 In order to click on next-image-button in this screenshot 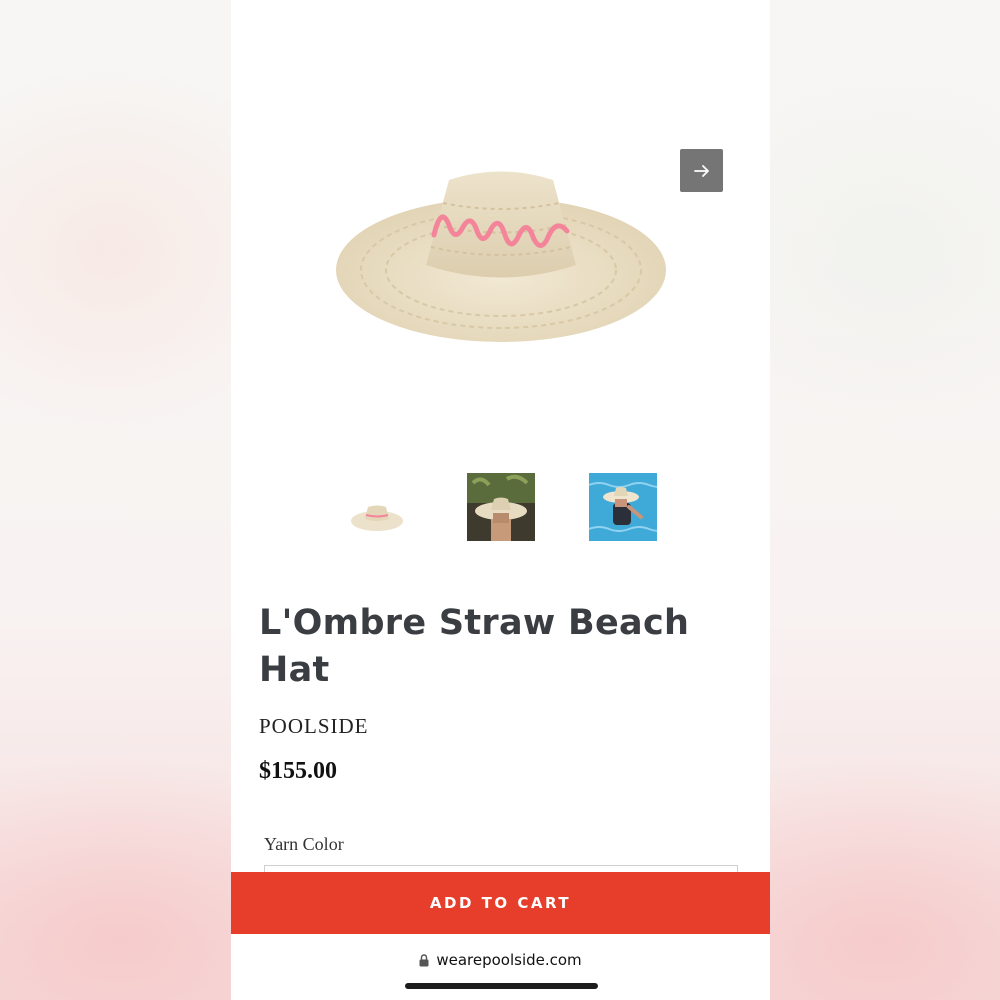, I will do `click(701, 170)`.